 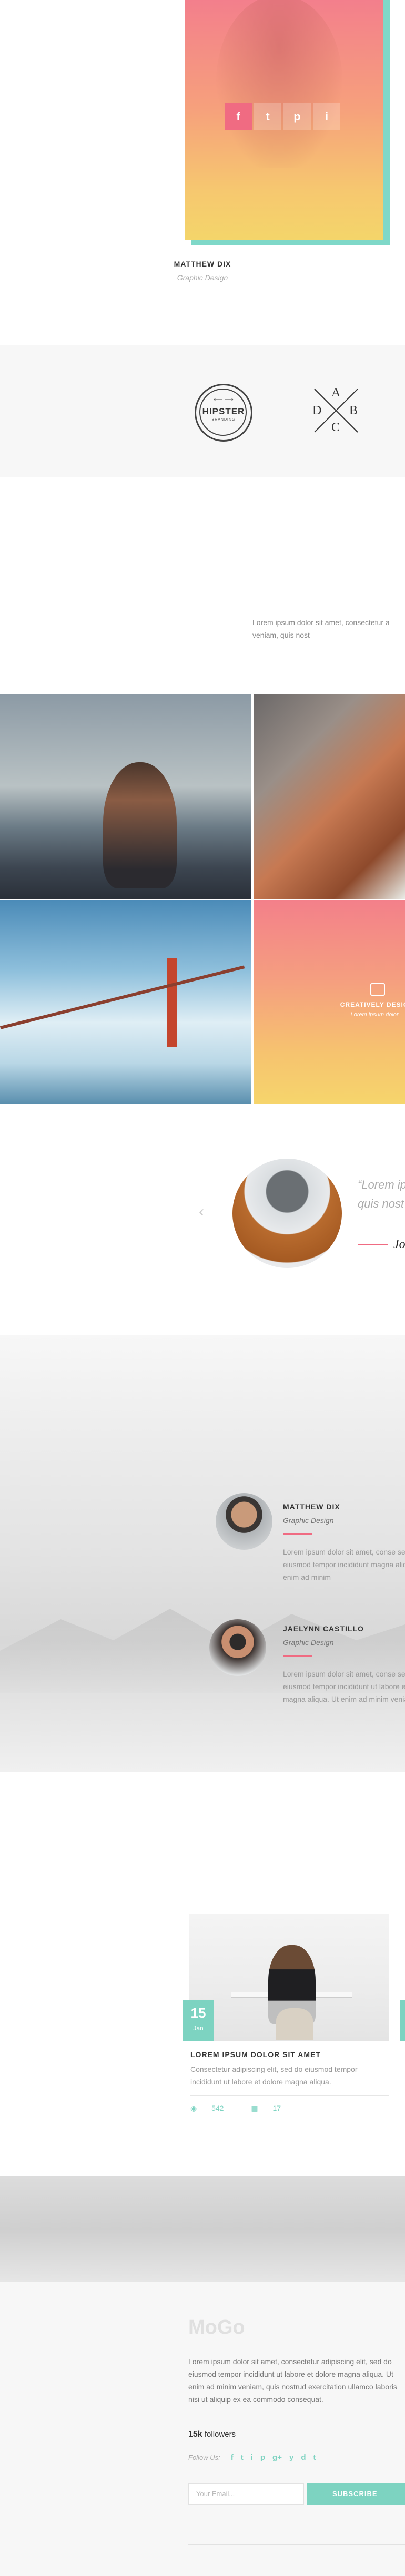 What do you see at coordinates (202, 264) in the screenshot?
I see `team-card-name: MATTHEW DIX` at bounding box center [202, 264].